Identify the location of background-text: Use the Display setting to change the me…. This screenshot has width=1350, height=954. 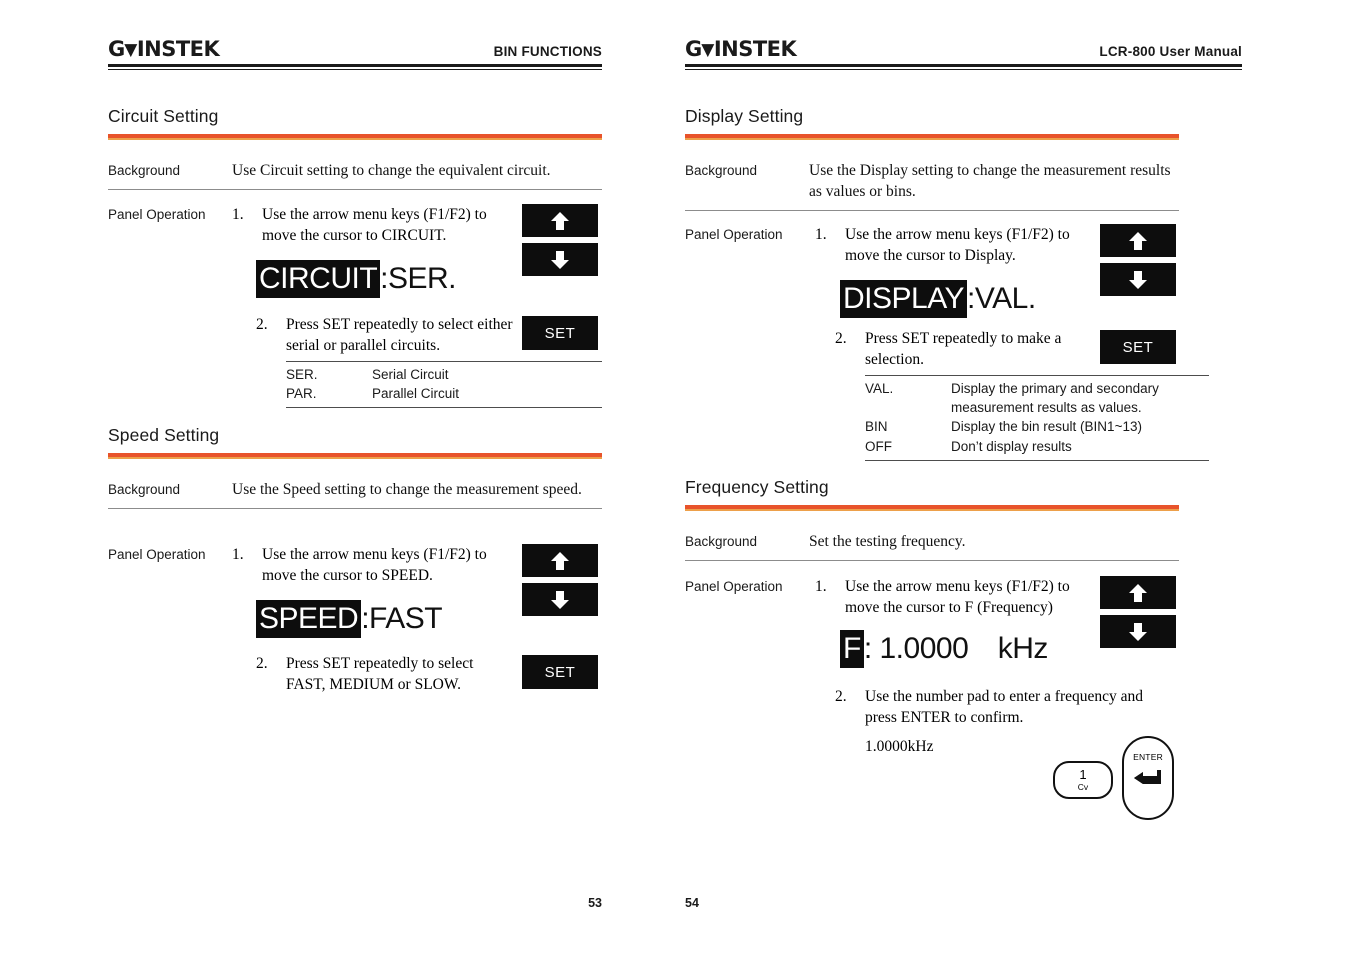
(990, 181).